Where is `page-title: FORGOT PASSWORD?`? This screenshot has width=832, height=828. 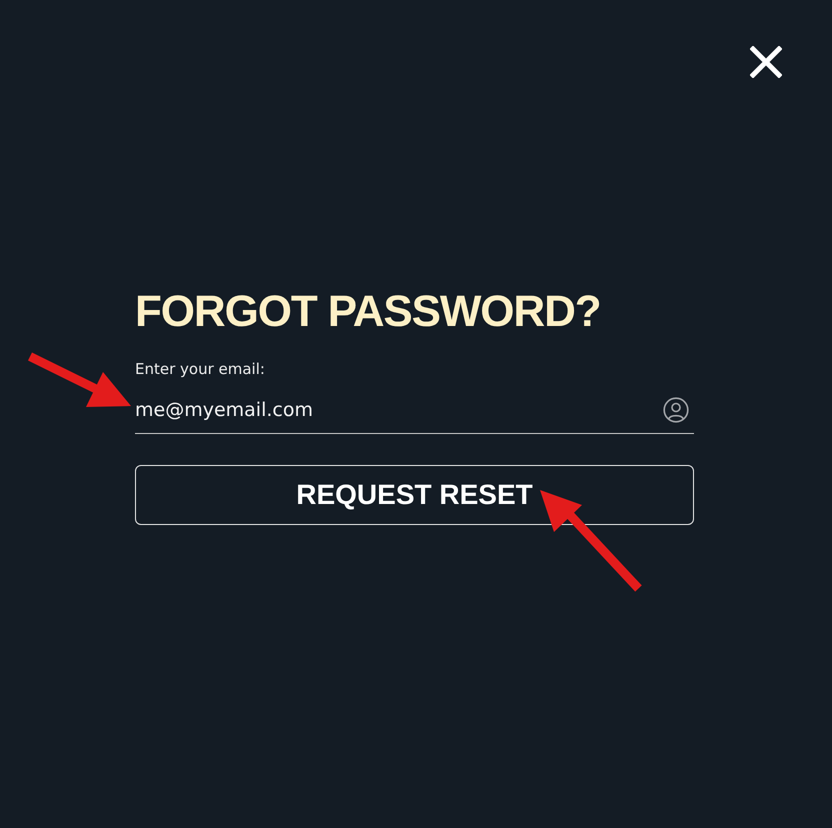
page-title: FORGOT PASSWORD? is located at coordinates (368, 312).